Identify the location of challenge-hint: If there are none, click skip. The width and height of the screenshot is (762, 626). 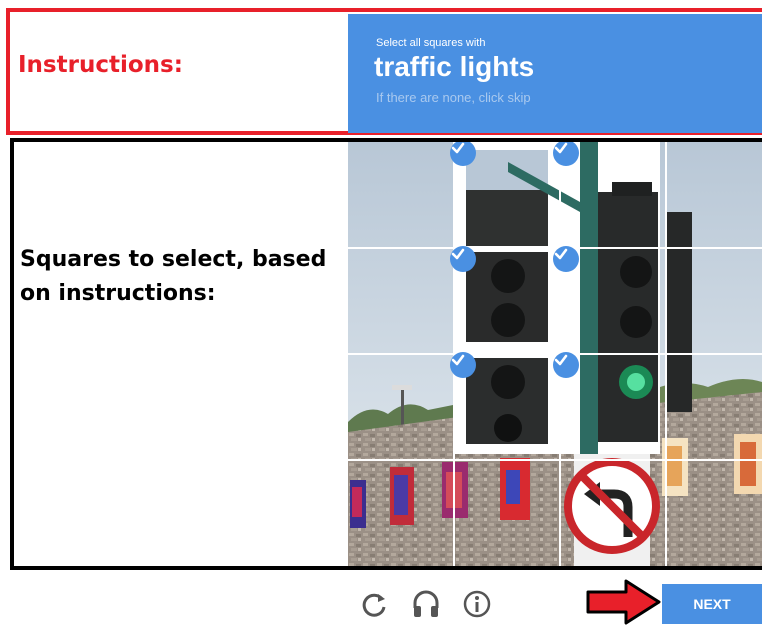
(453, 97).